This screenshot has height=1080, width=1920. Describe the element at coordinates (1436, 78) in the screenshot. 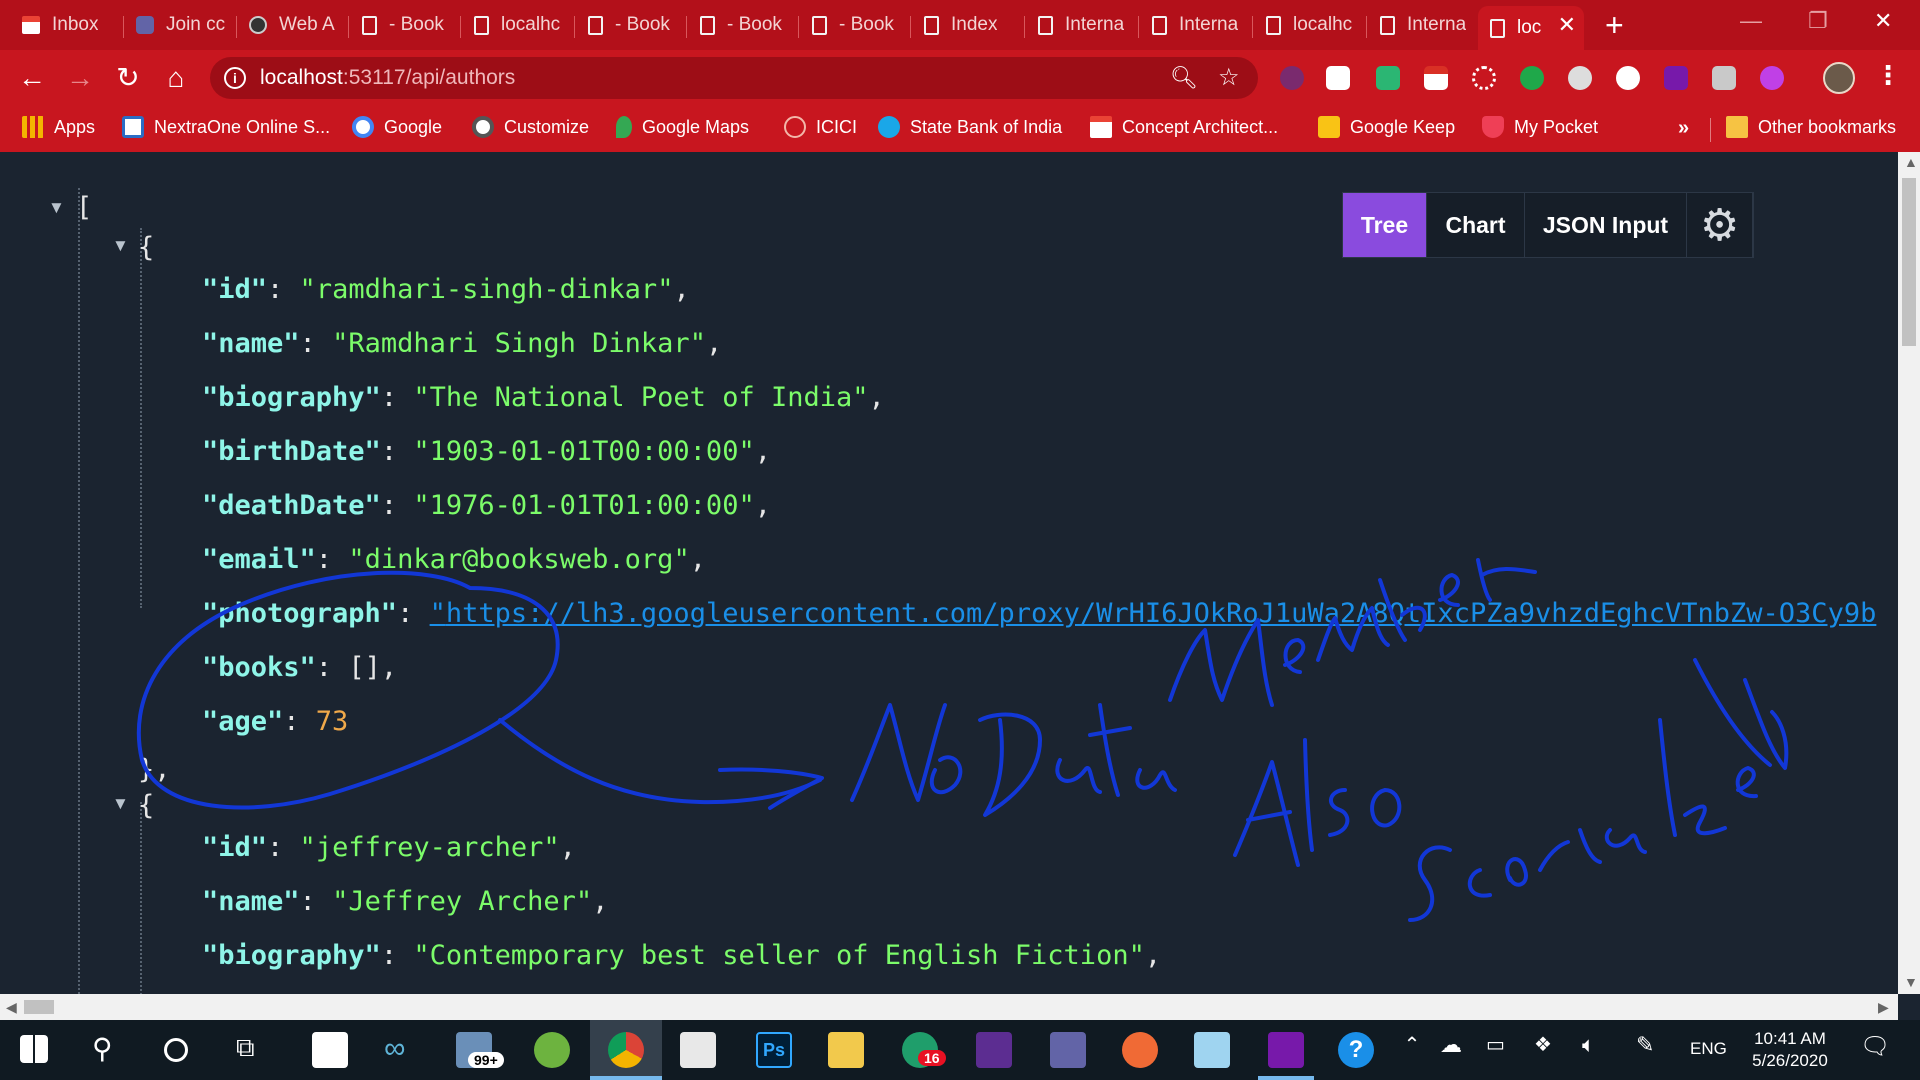

I see `gmail-extension-icon` at that location.